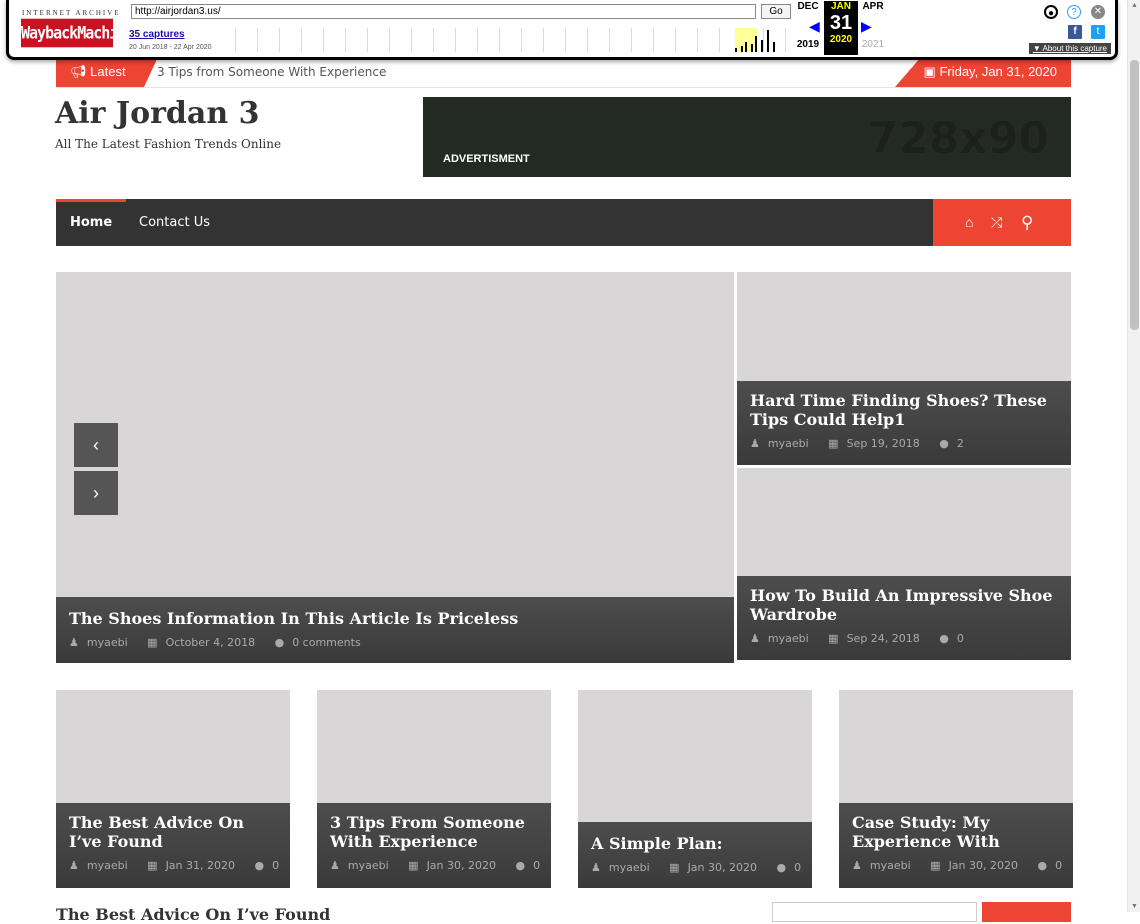 This screenshot has height=924, width=1140. Describe the element at coordinates (271, 72) in the screenshot. I see `latest-news-link: 3 Tips from Someone With Experience` at that location.